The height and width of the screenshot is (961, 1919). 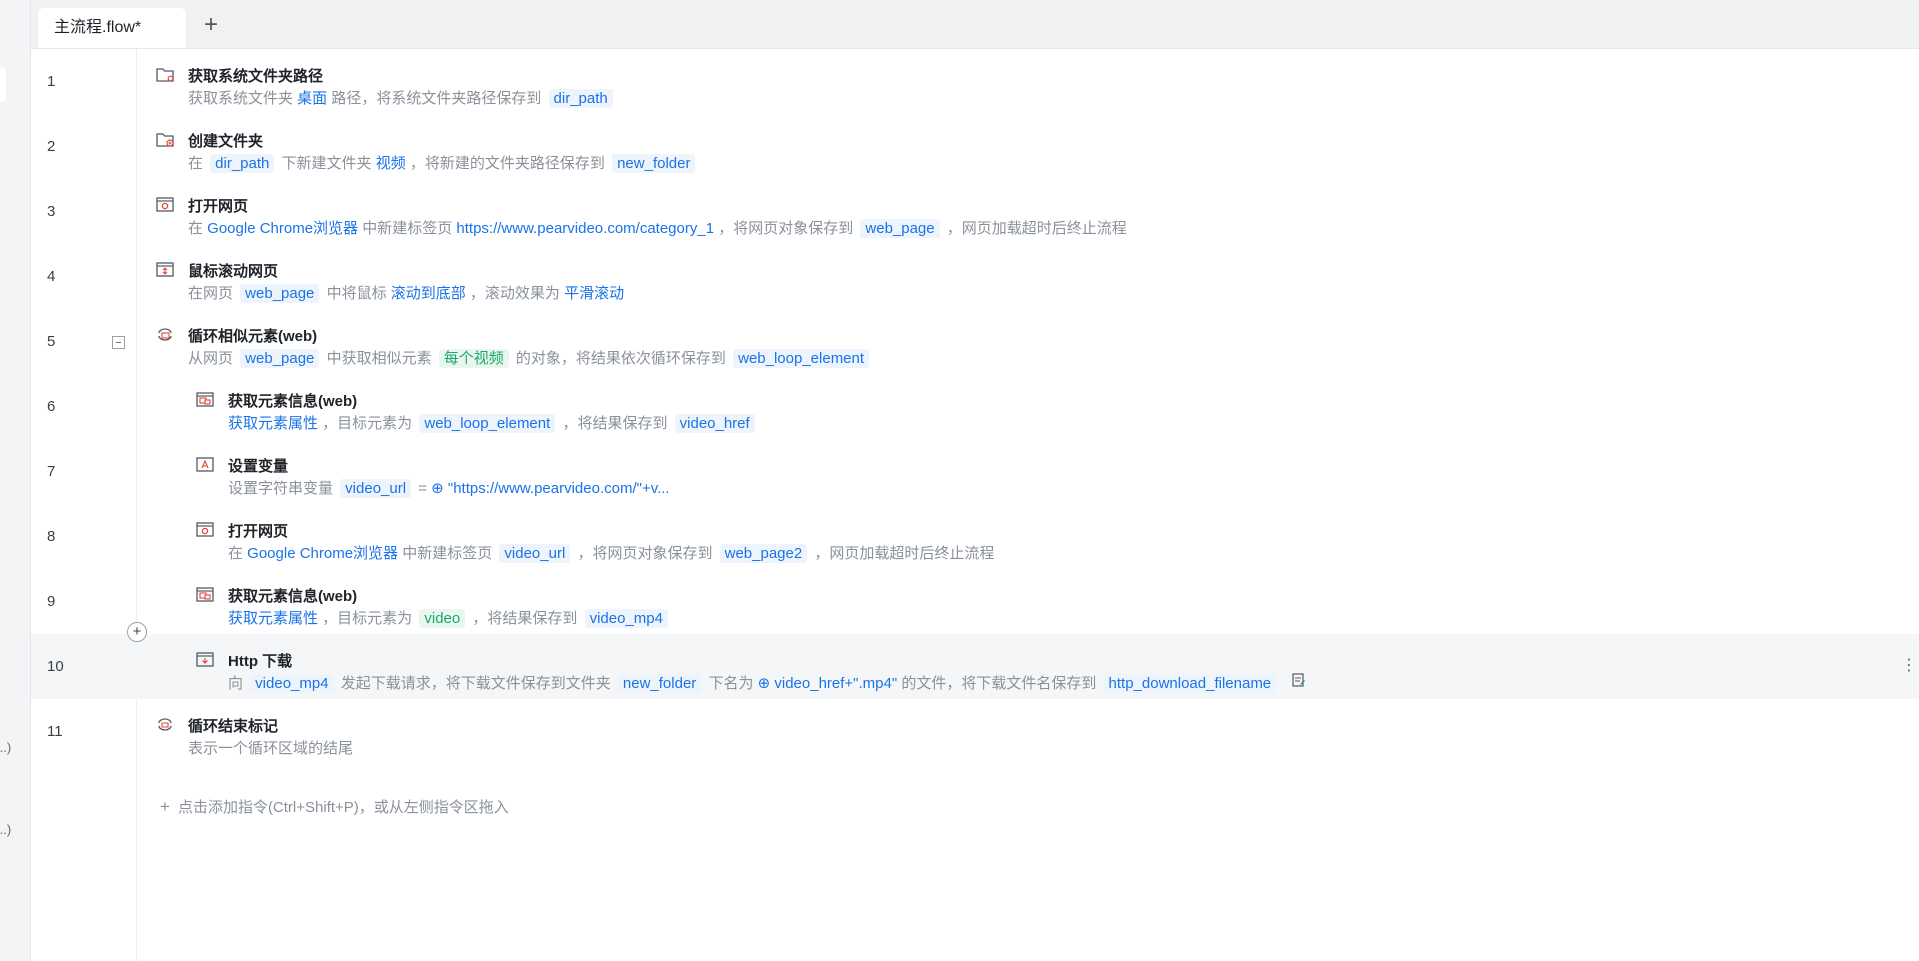 I want to click on description-text: ，将结果保存到, so click(x=525, y=618).